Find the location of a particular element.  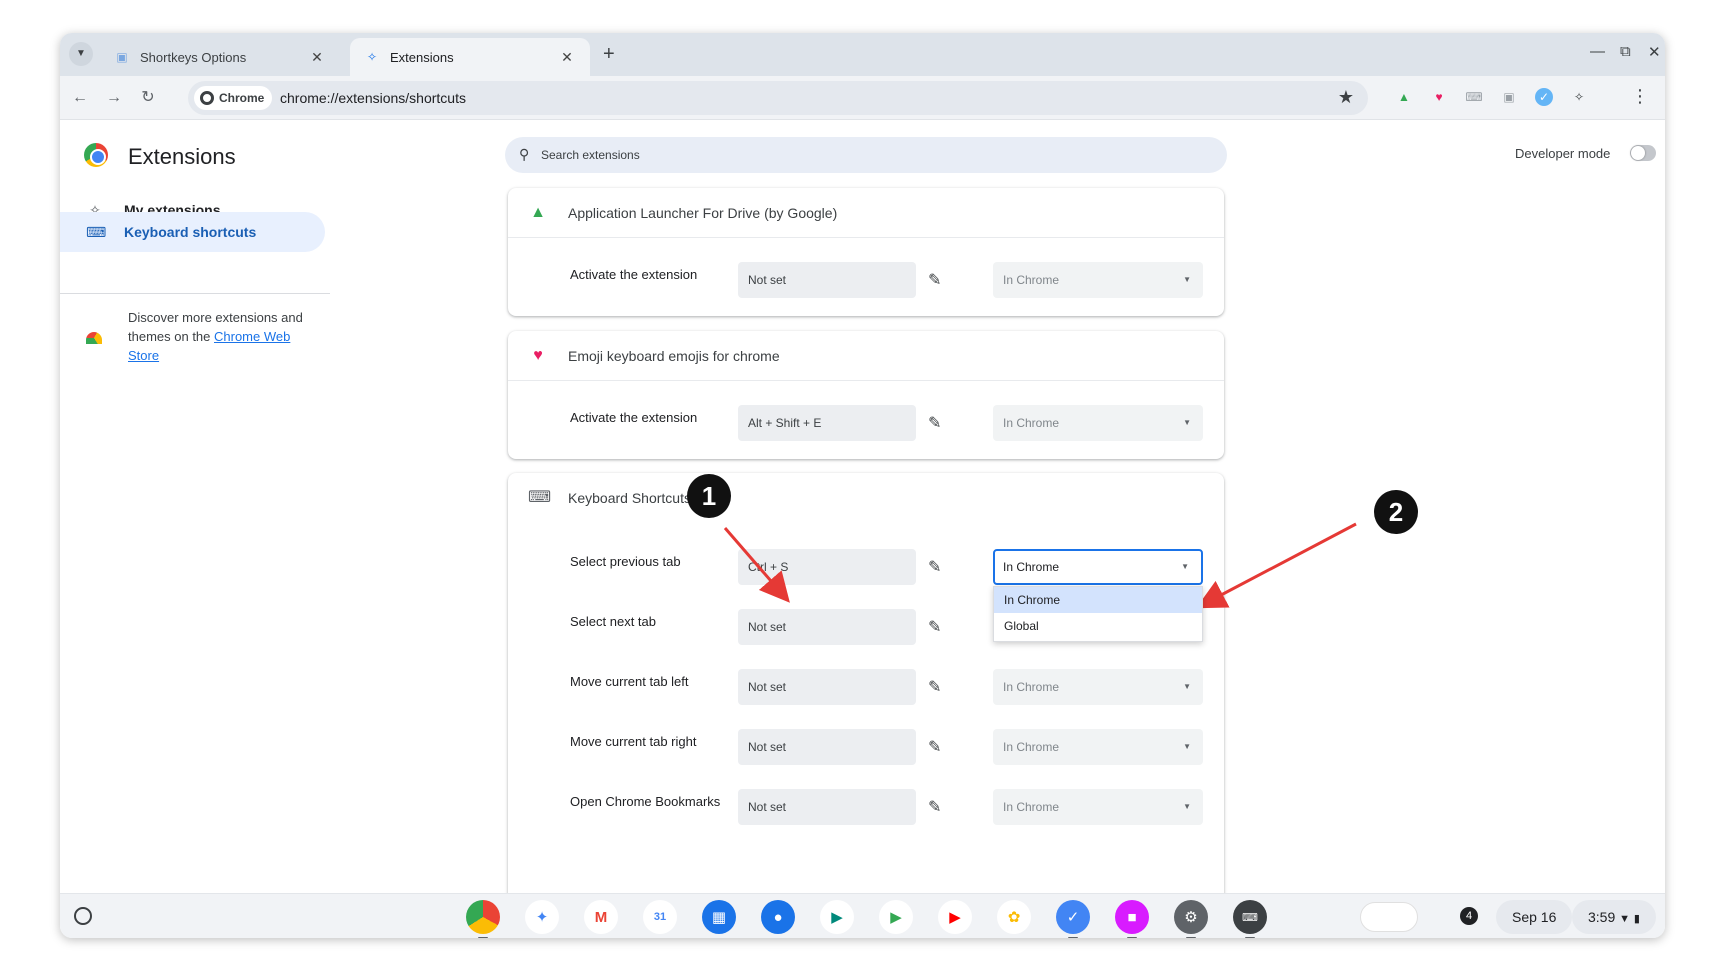

minimize-icon: — is located at coordinates (1597, 51).